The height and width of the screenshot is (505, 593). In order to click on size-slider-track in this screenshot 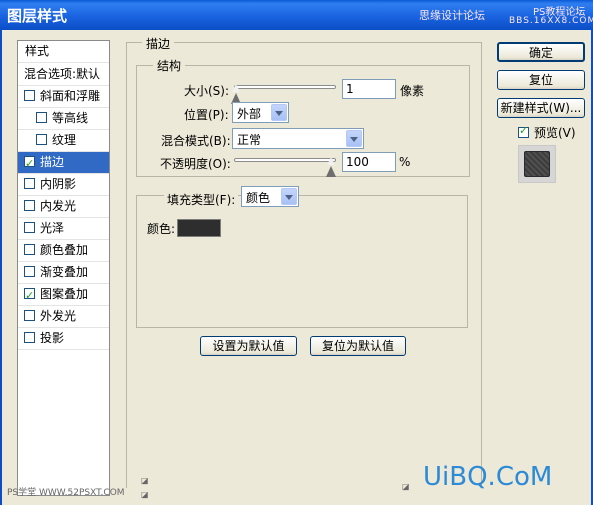, I will do `click(285, 87)`.